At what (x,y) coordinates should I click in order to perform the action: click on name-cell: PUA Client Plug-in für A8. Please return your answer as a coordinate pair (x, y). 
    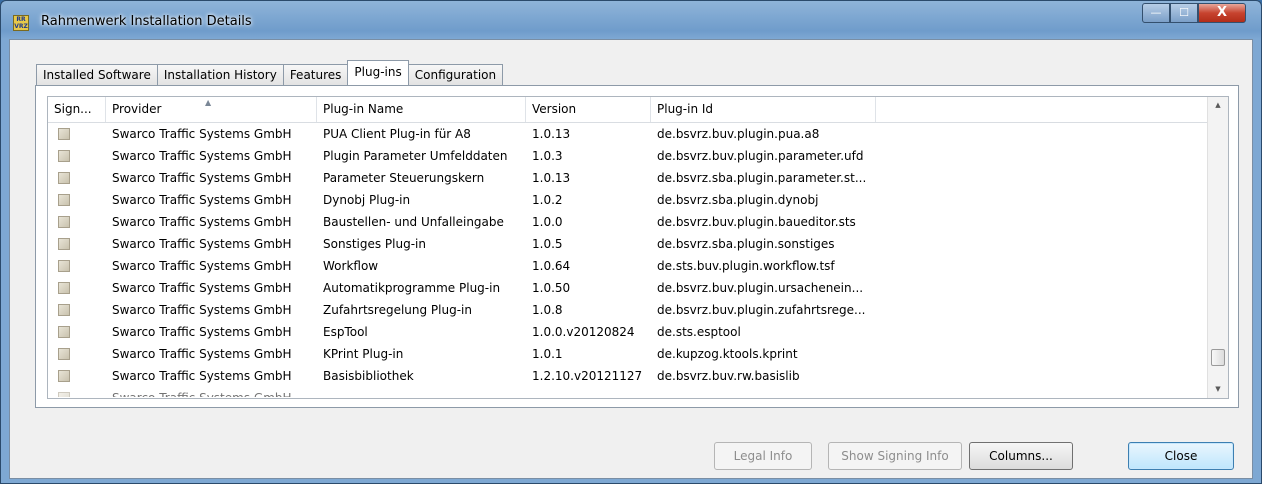
    Looking at the image, I should click on (397, 134).